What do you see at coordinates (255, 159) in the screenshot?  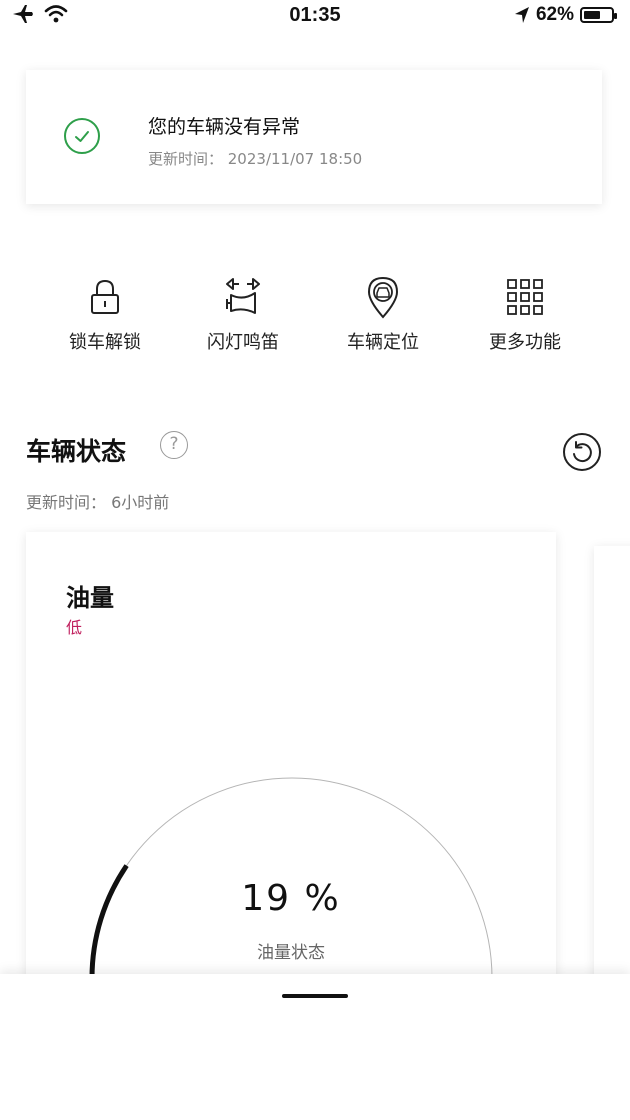 I see `alert-updated-time: 更新时间： 2023/11/07 18:50` at bounding box center [255, 159].